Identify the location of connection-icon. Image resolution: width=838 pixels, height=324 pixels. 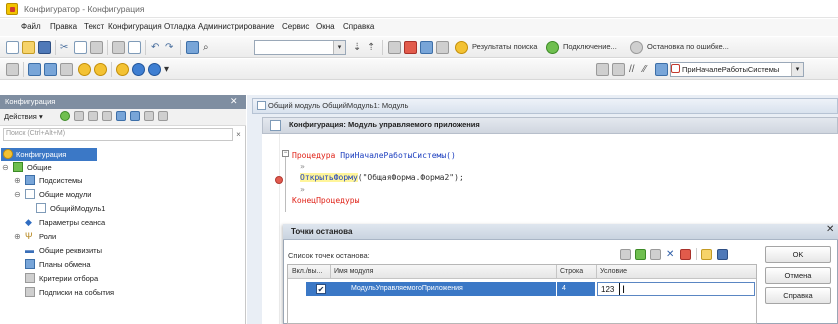
(552, 47).